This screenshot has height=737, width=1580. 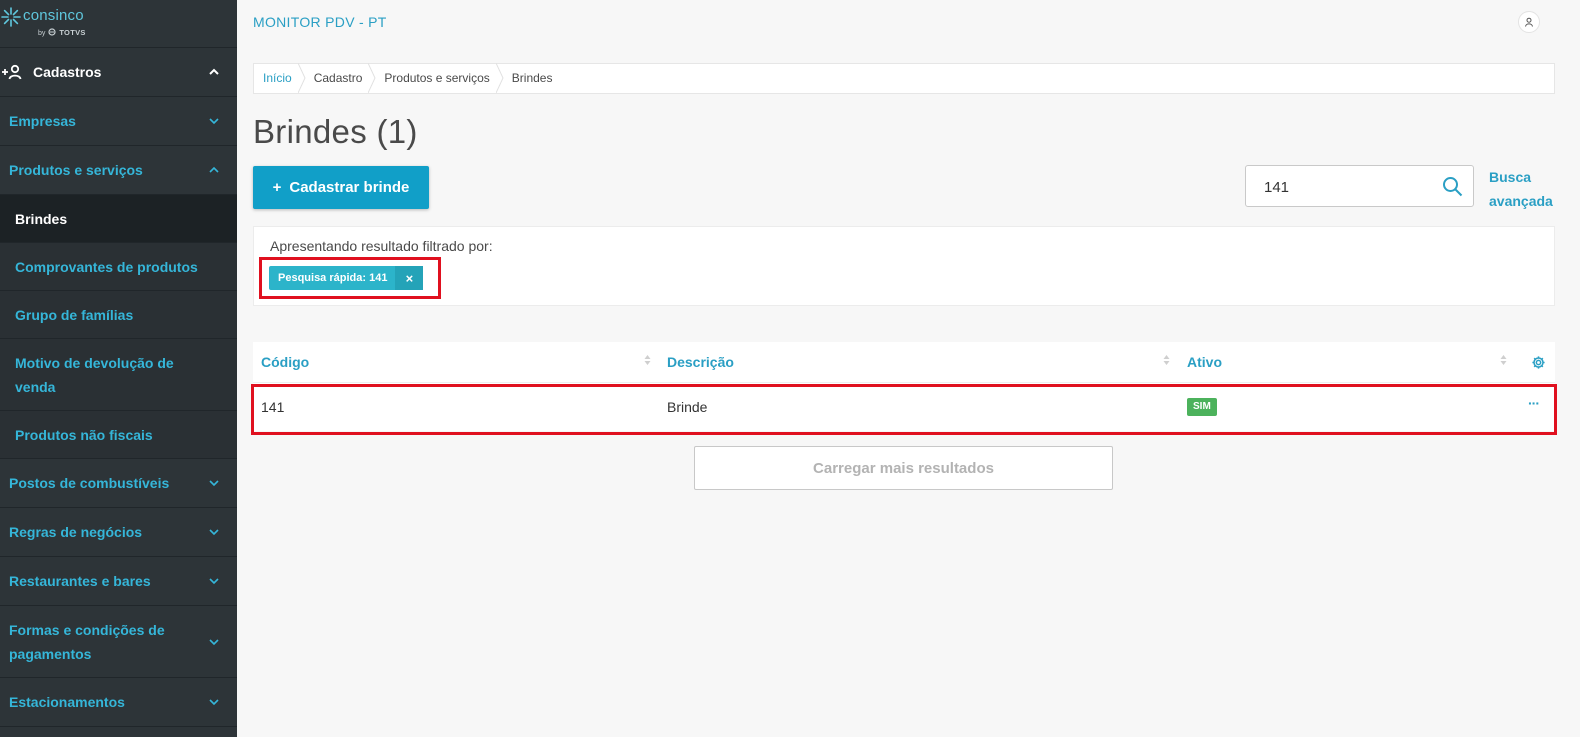 I want to click on column-header-ativo: Ativo, so click(x=1204, y=362).